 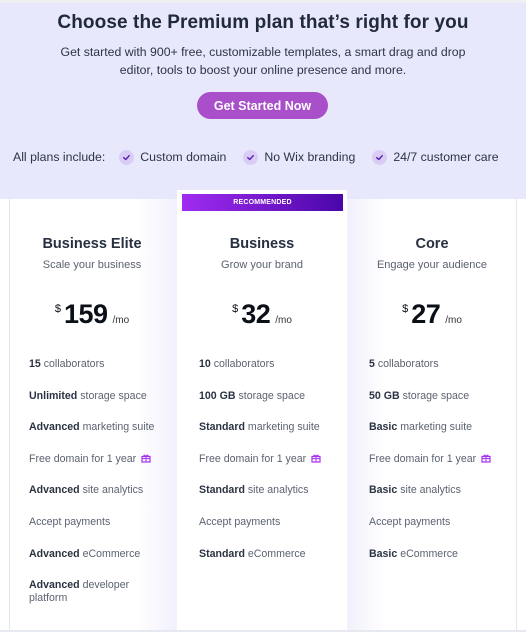 What do you see at coordinates (262, 244) in the screenshot?
I see `plan-name: Business` at bounding box center [262, 244].